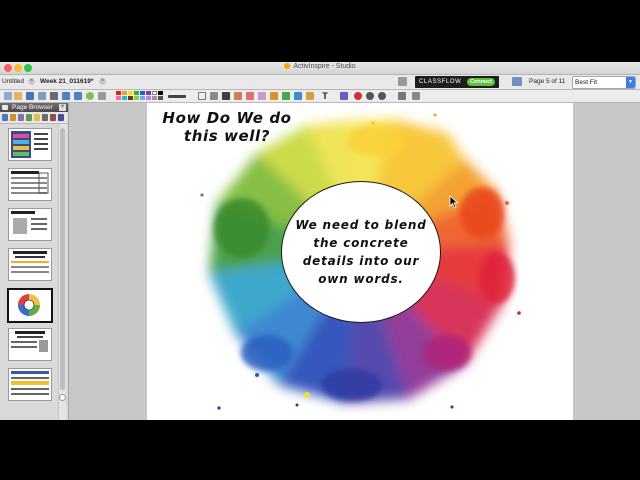 The image size is (640, 480). I want to click on tools-icon, so click(416, 96).